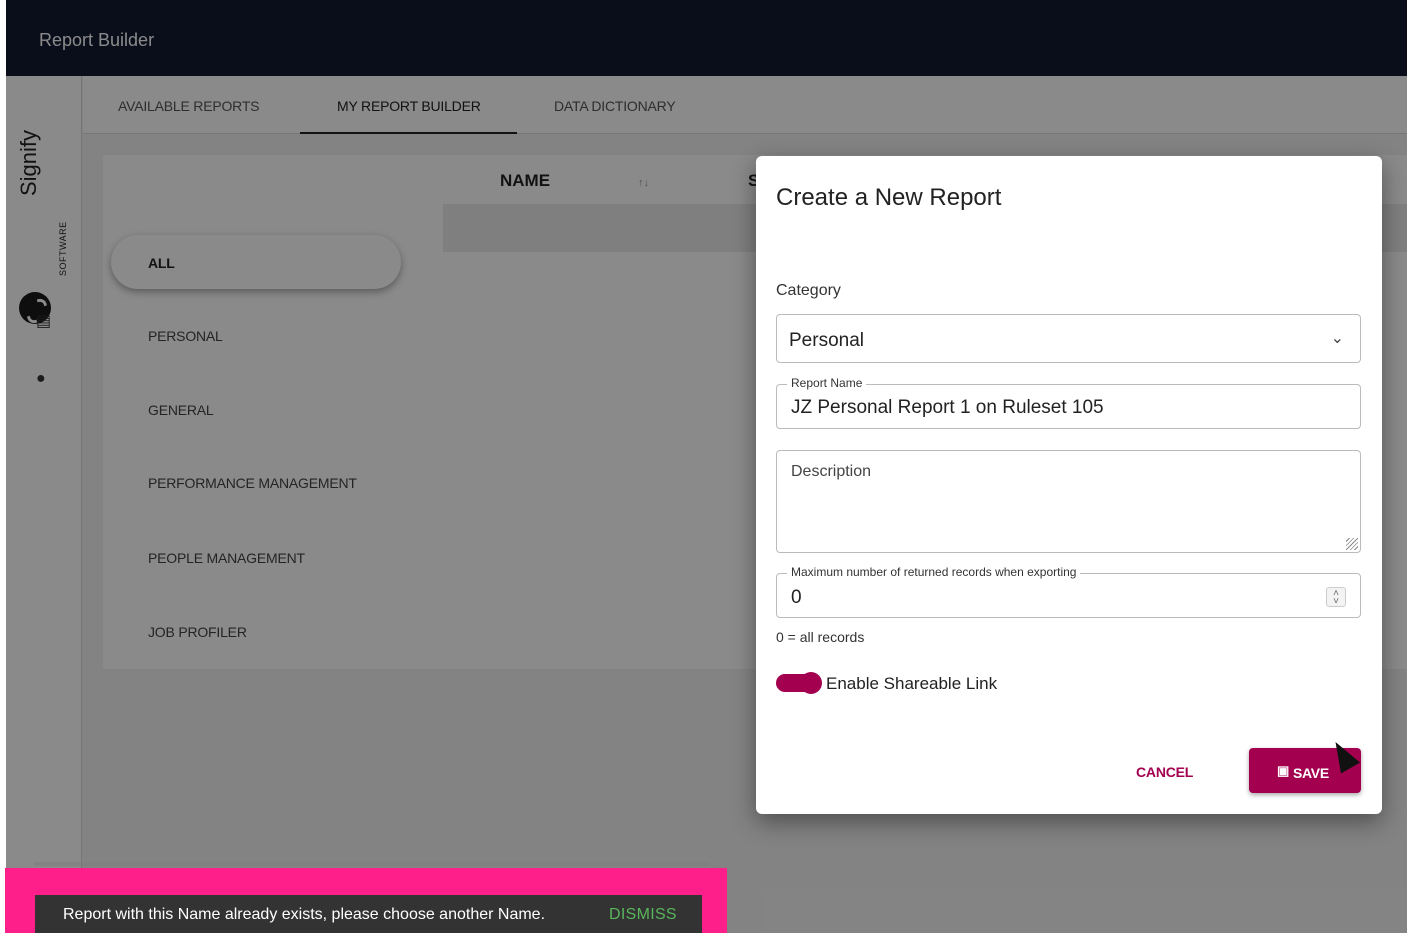 This screenshot has width=1407, height=933. Describe the element at coordinates (811, 683) in the screenshot. I see `toggle-knob` at that location.